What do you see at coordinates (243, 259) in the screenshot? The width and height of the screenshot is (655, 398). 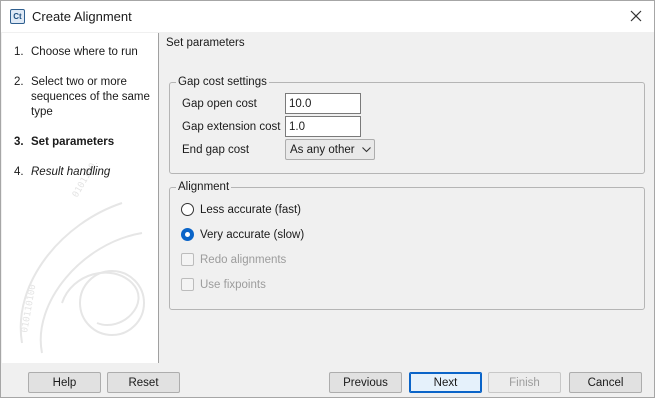 I see `redo-alignments-label: Redo alignments` at bounding box center [243, 259].